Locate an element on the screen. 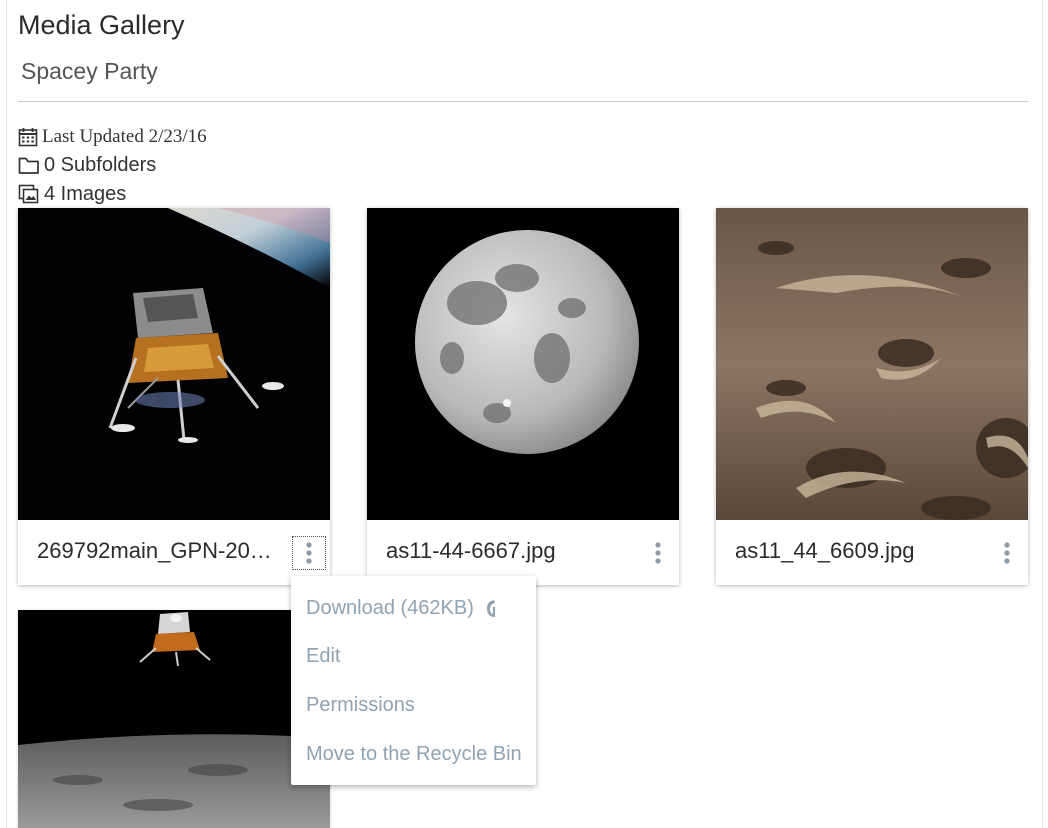  recycle-bin-label: Move to the Recycle Bin is located at coordinates (414, 753).